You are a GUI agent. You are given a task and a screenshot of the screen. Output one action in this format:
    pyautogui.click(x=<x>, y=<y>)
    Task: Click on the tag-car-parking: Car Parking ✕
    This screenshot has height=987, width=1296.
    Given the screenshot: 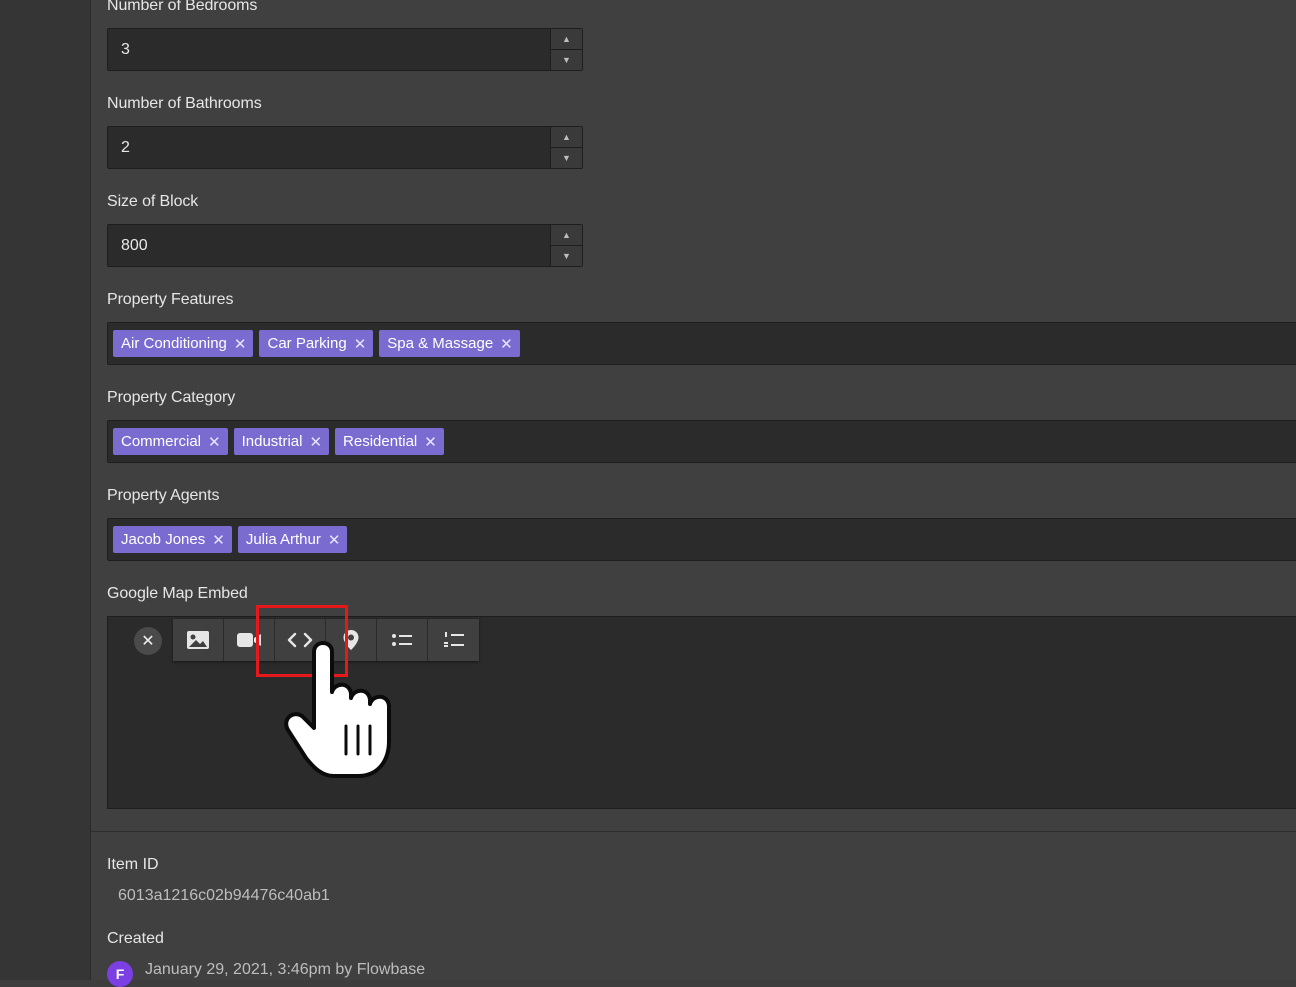 What is the action you would take?
    pyautogui.click(x=316, y=343)
    